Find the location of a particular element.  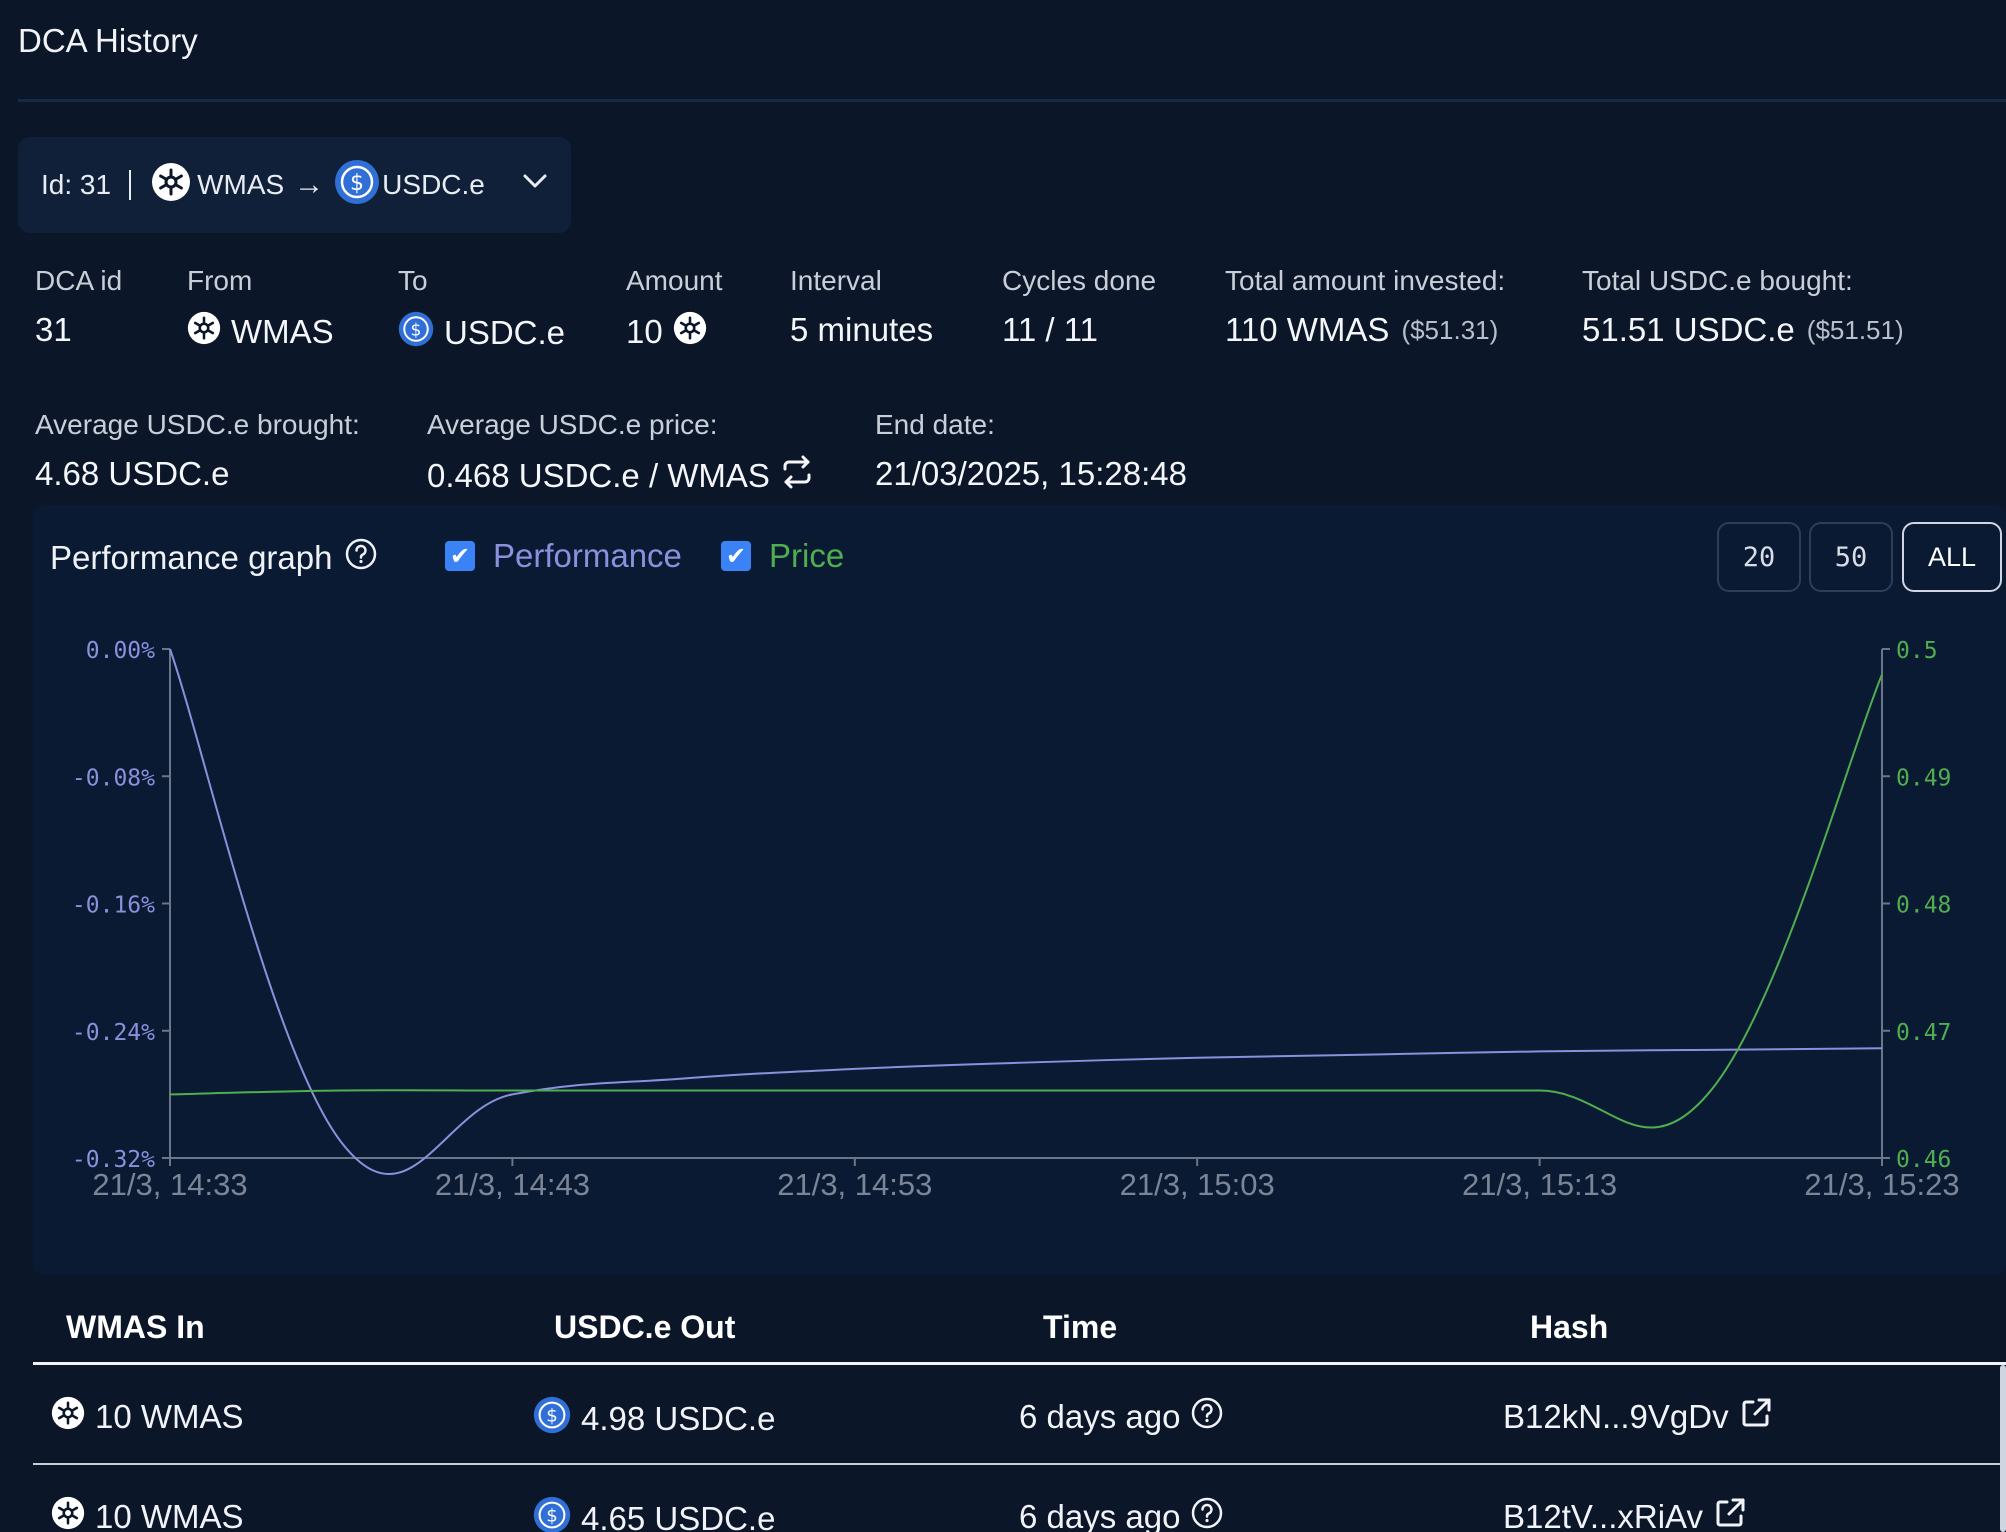

column-header-time: Time is located at coordinates (1080, 1327).